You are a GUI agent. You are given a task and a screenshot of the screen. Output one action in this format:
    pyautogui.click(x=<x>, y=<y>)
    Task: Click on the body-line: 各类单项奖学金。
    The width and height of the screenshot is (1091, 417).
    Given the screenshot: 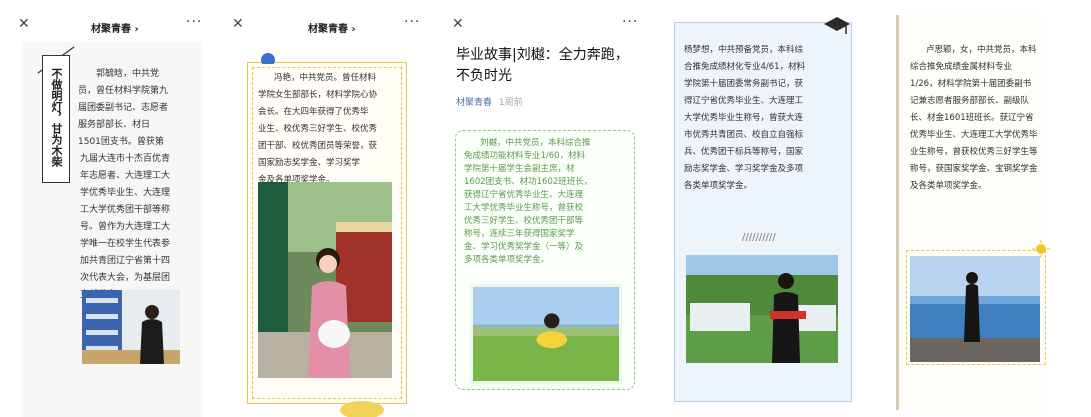 What is the action you would take?
    pyautogui.click(x=718, y=186)
    